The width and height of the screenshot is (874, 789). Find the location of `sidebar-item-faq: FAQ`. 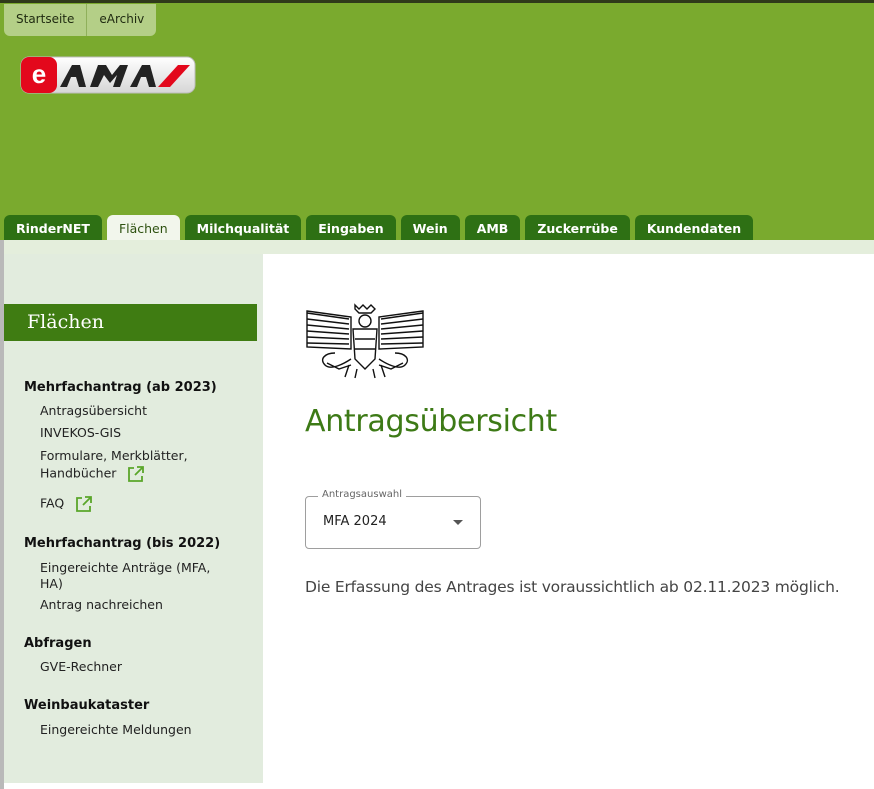

sidebar-item-faq: FAQ is located at coordinates (145, 504).